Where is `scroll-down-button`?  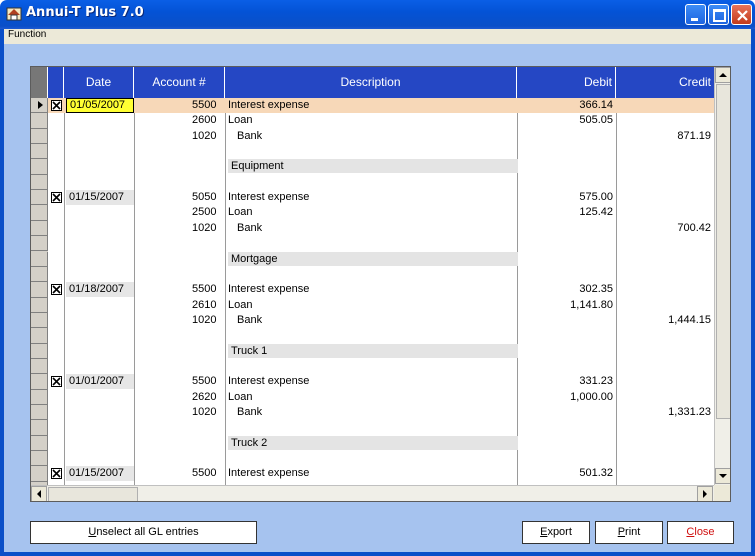
scroll-down-button is located at coordinates (722, 476).